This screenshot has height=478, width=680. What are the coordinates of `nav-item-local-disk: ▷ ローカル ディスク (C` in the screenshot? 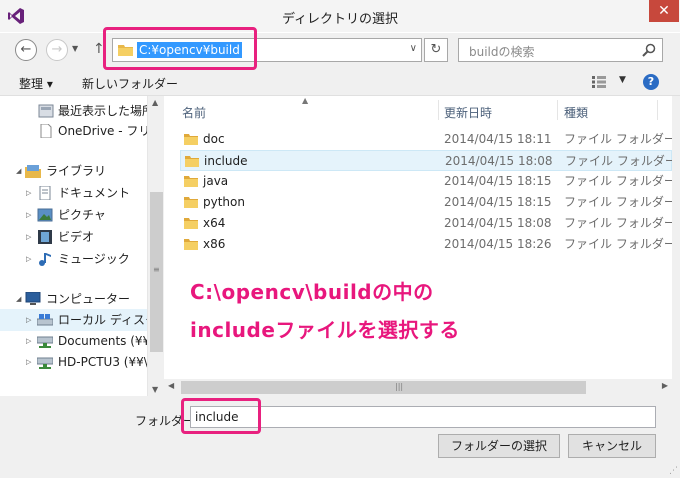 It's located at (73, 320).